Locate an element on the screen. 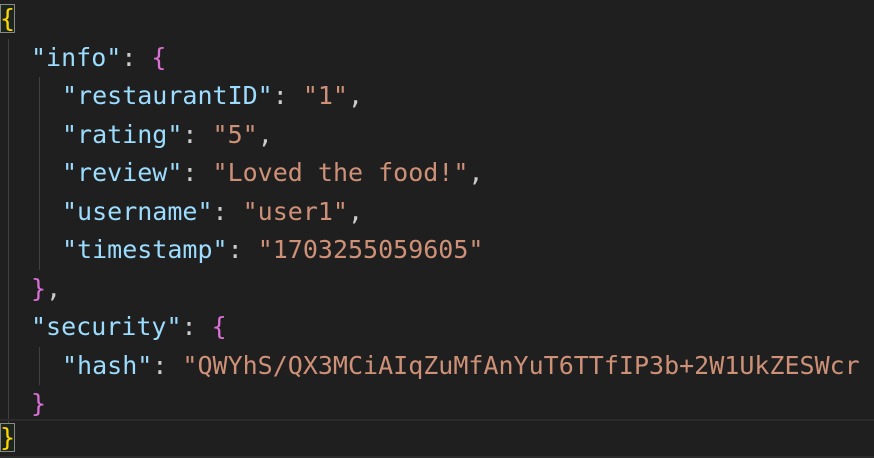 This screenshot has width=874, height=458. code-line-5: "review": "Loved the food!", is located at coordinates (437, 173).